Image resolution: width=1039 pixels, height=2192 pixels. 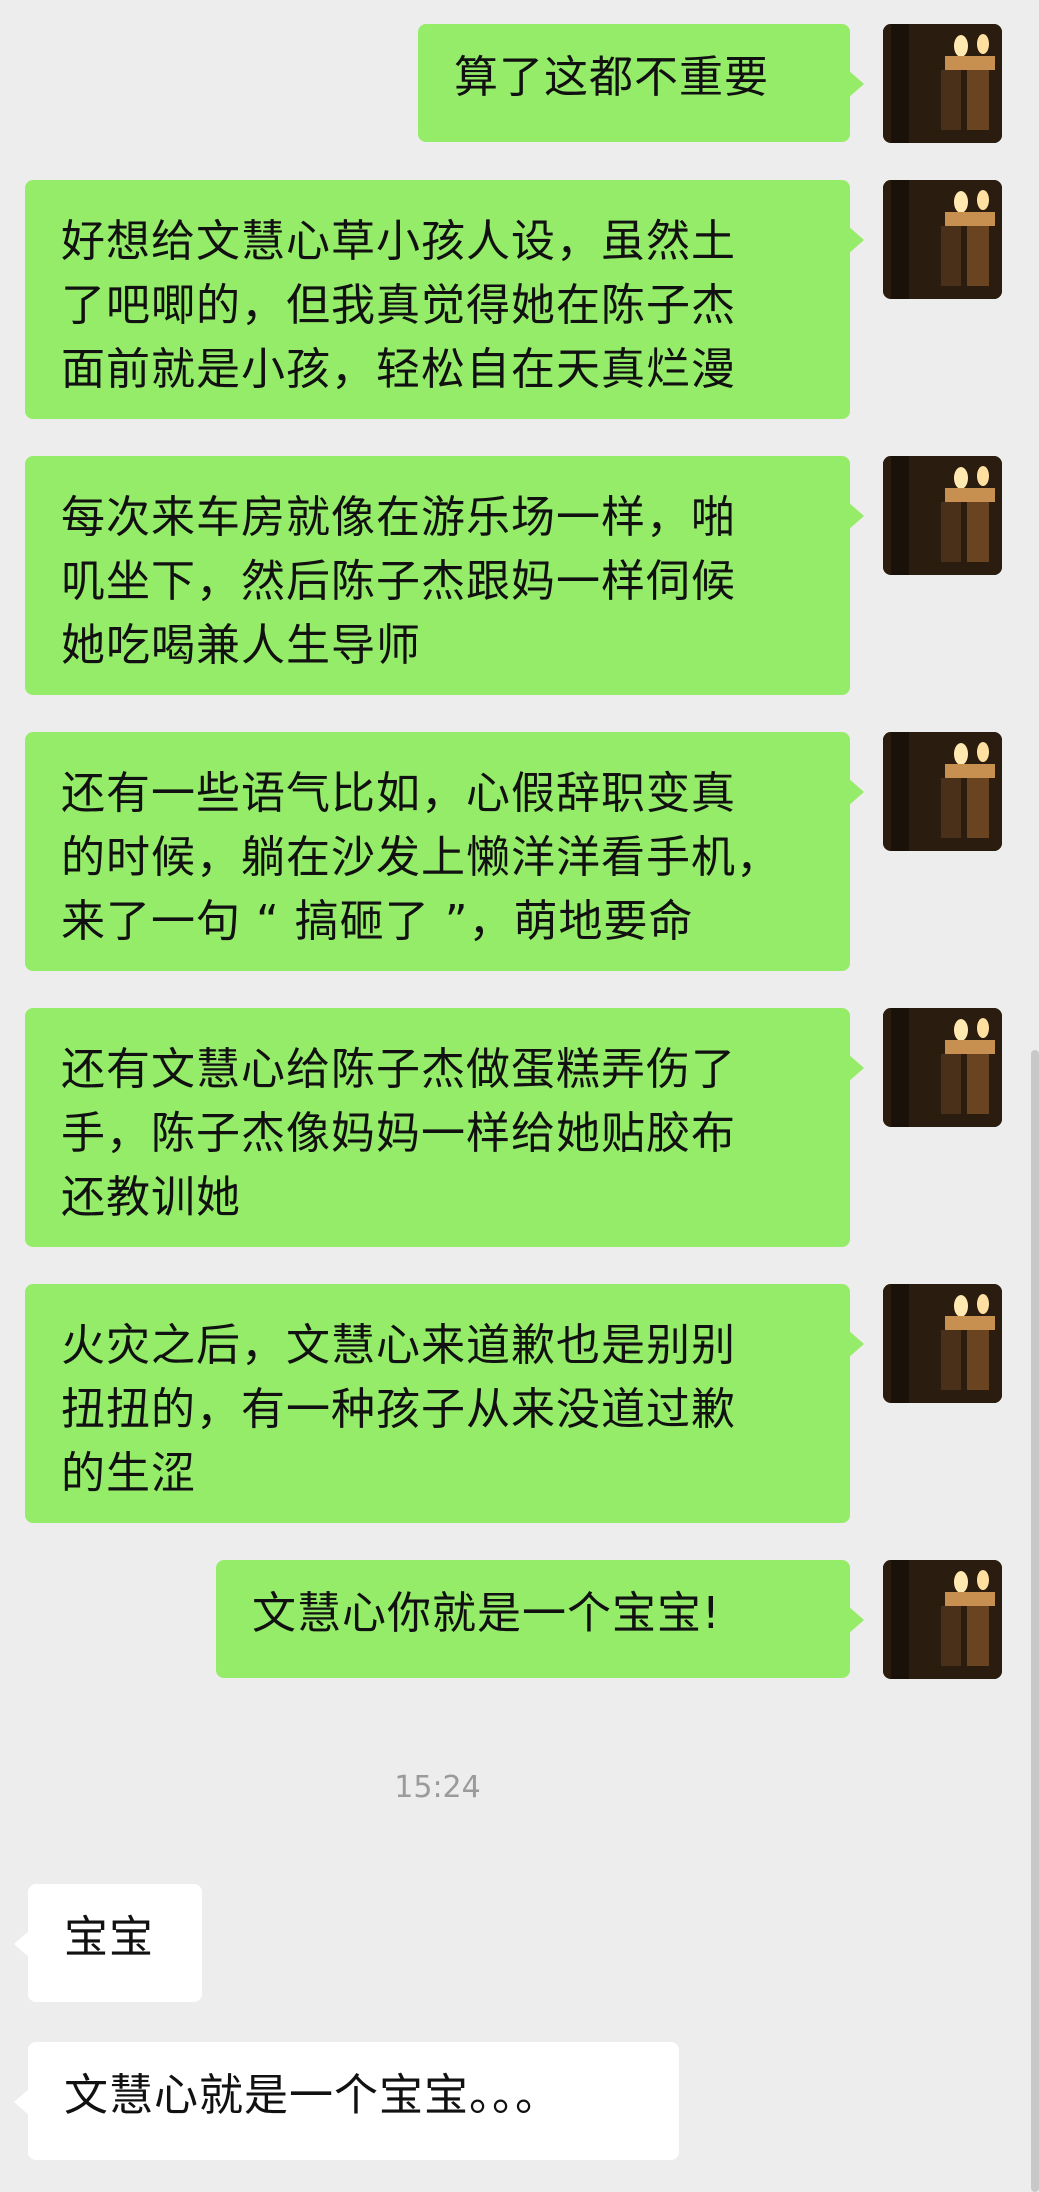 I want to click on message-text: 每次来车房就像在游乐场一样，啪, so click(x=398, y=517).